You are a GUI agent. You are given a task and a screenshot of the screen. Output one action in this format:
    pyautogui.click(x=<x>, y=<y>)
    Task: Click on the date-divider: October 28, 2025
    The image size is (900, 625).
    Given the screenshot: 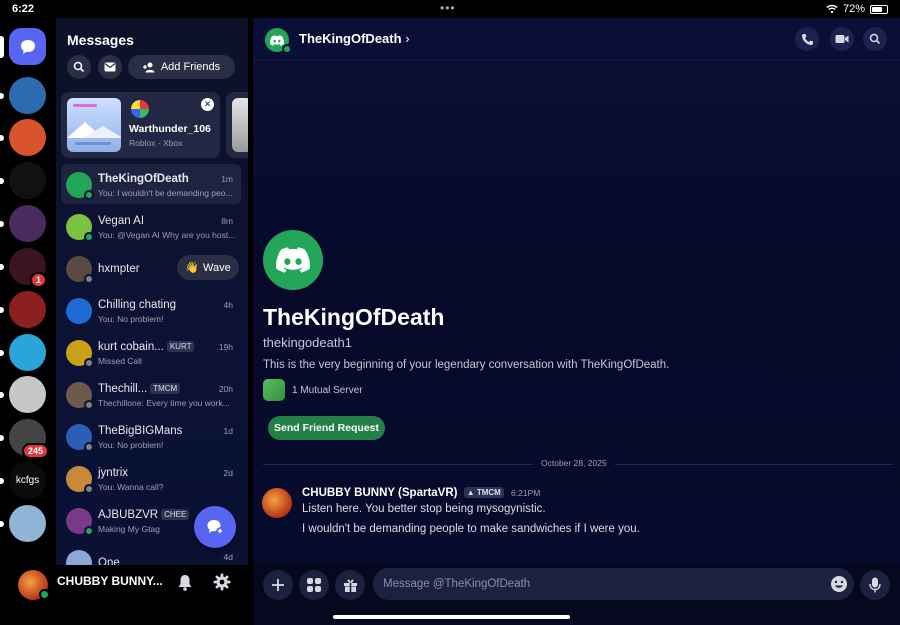 What is the action you would take?
    pyautogui.click(x=578, y=463)
    